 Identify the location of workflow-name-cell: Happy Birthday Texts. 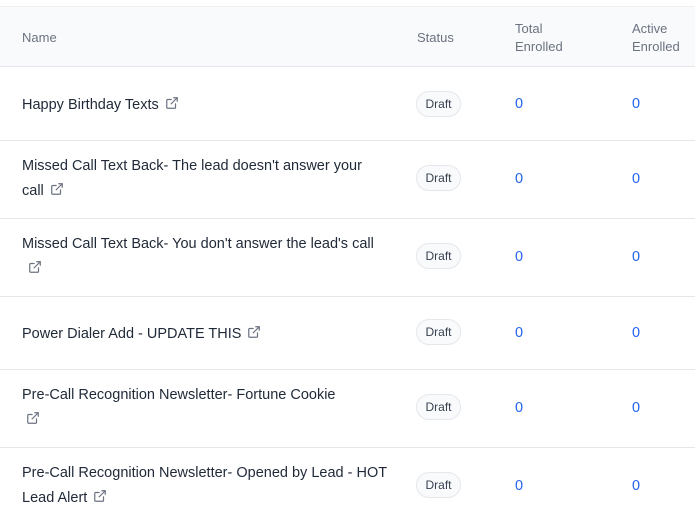
(204, 105).